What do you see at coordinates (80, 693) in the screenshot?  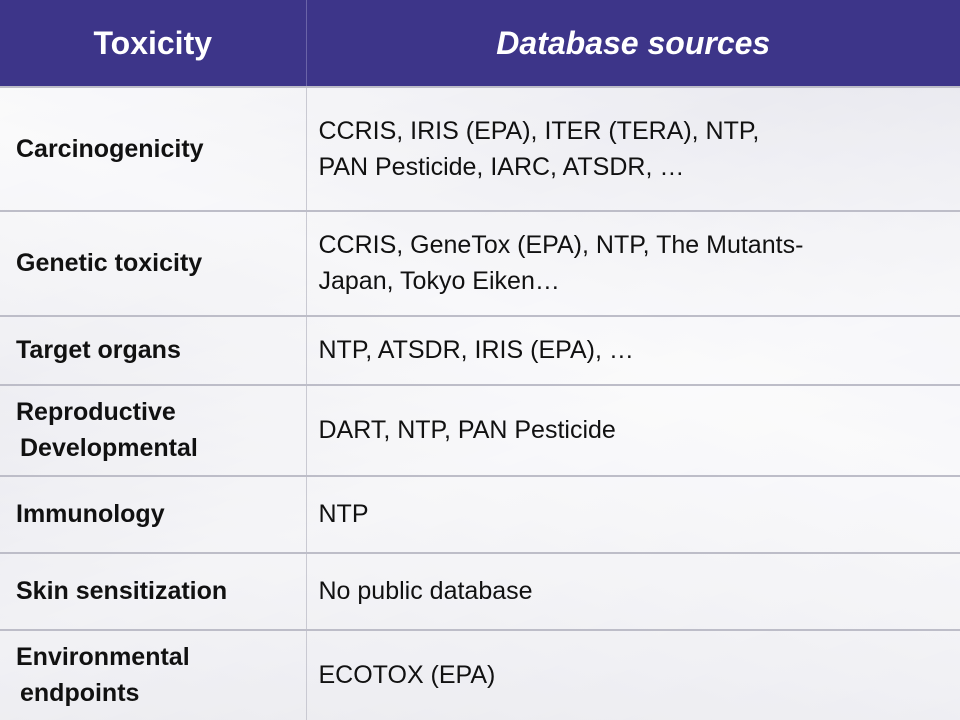 I see `toxicity-label: endpoints` at bounding box center [80, 693].